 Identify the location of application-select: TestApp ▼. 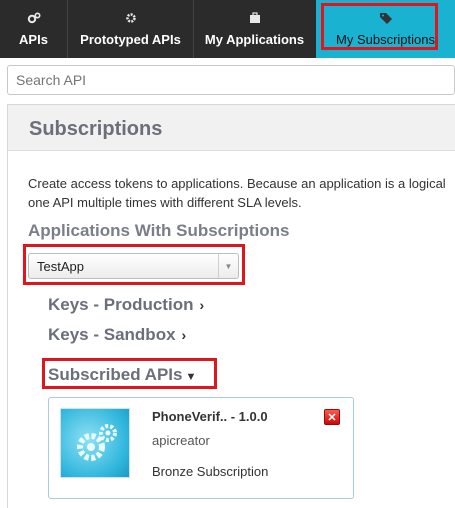
(133, 266).